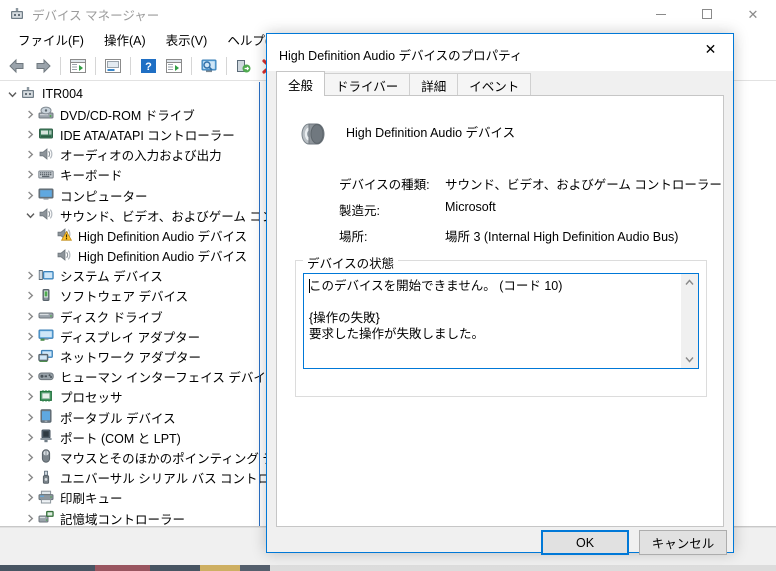  What do you see at coordinates (113, 66) in the screenshot?
I see `update-driver-icon` at bounding box center [113, 66].